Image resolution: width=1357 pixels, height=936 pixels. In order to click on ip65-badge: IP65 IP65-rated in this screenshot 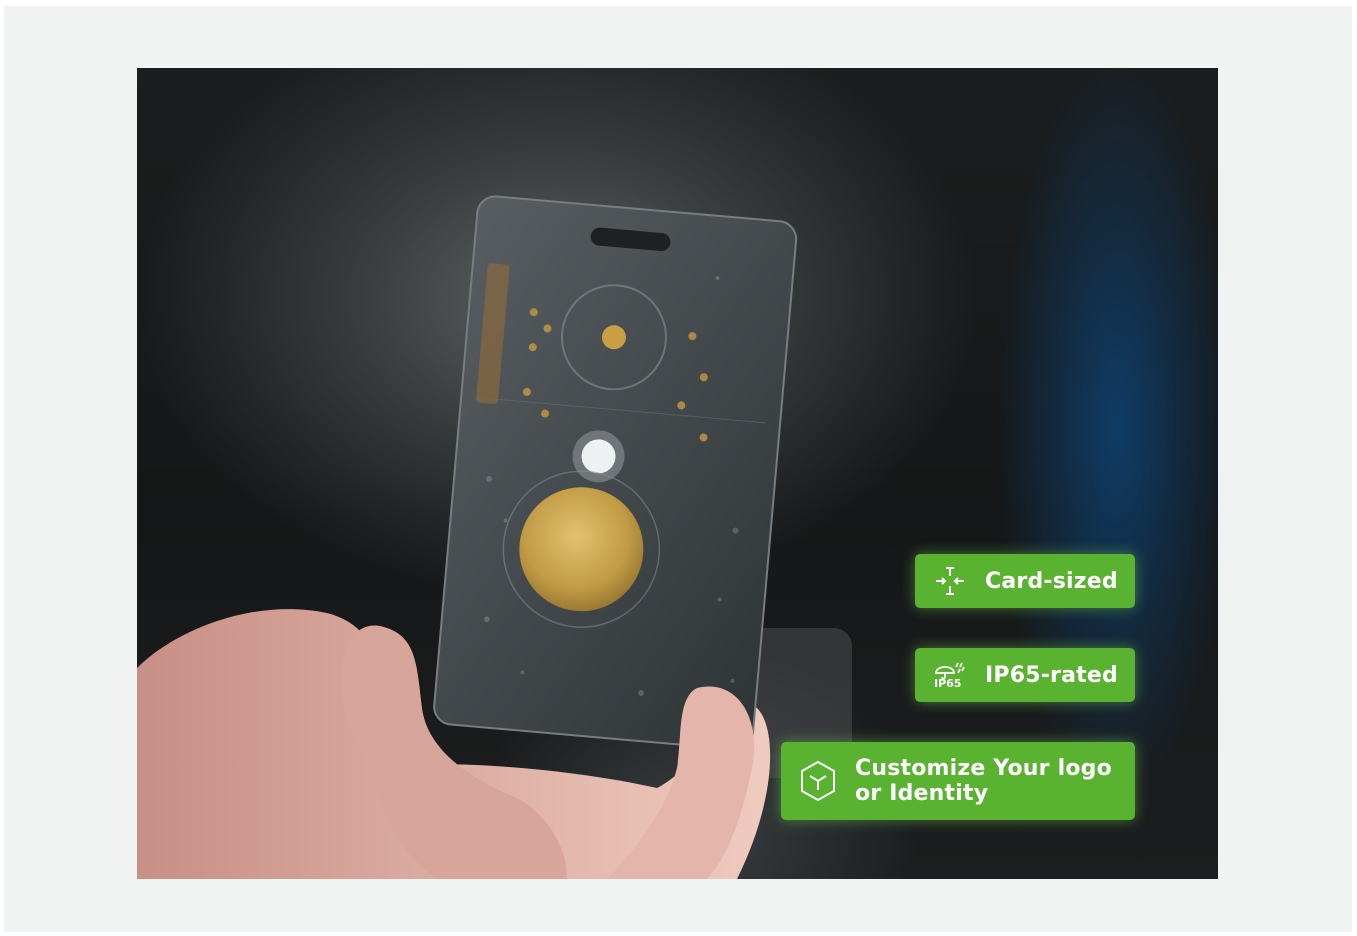, I will do `click(1025, 675)`.